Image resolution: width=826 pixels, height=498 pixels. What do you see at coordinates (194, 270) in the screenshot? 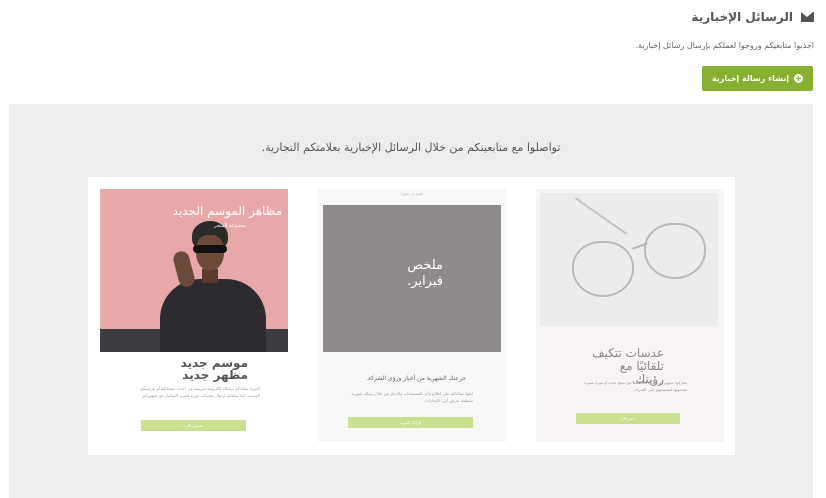
I see `fashion-photo: مظاهر الموسم الجديد مجموعة المتجر` at bounding box center [194, 270].